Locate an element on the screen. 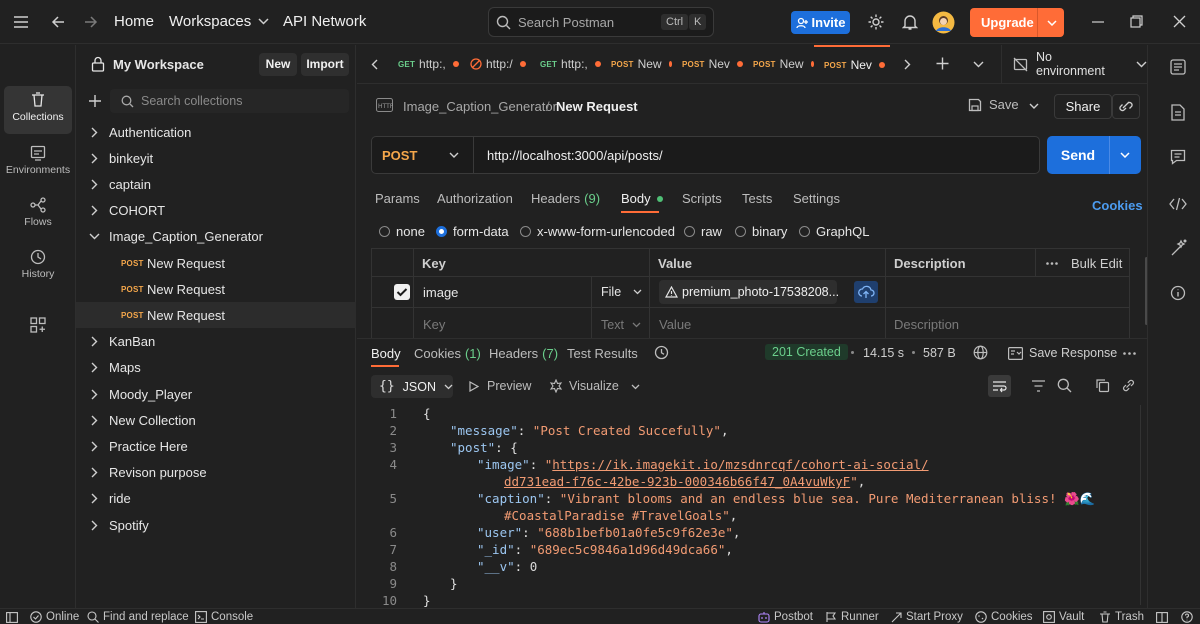 The height and width of the screenshot is (624, 1200). upgrade-button: Upgrade is located at coordinates (1017, 22).